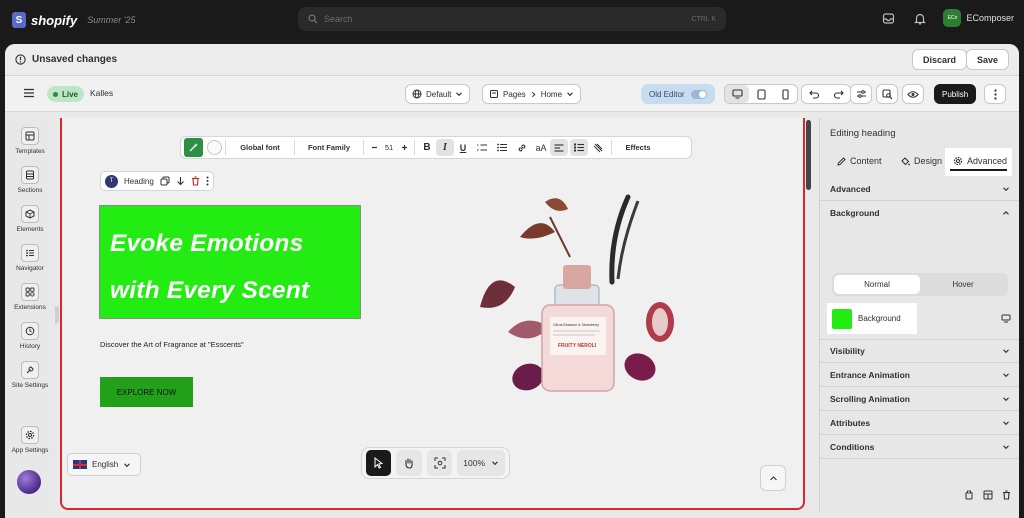 This screenshot has width=1024, height=518. What do you see at coordinates (920, 18) in the screenshot?
I see `bell-icon` at bounding box center [920, 18].